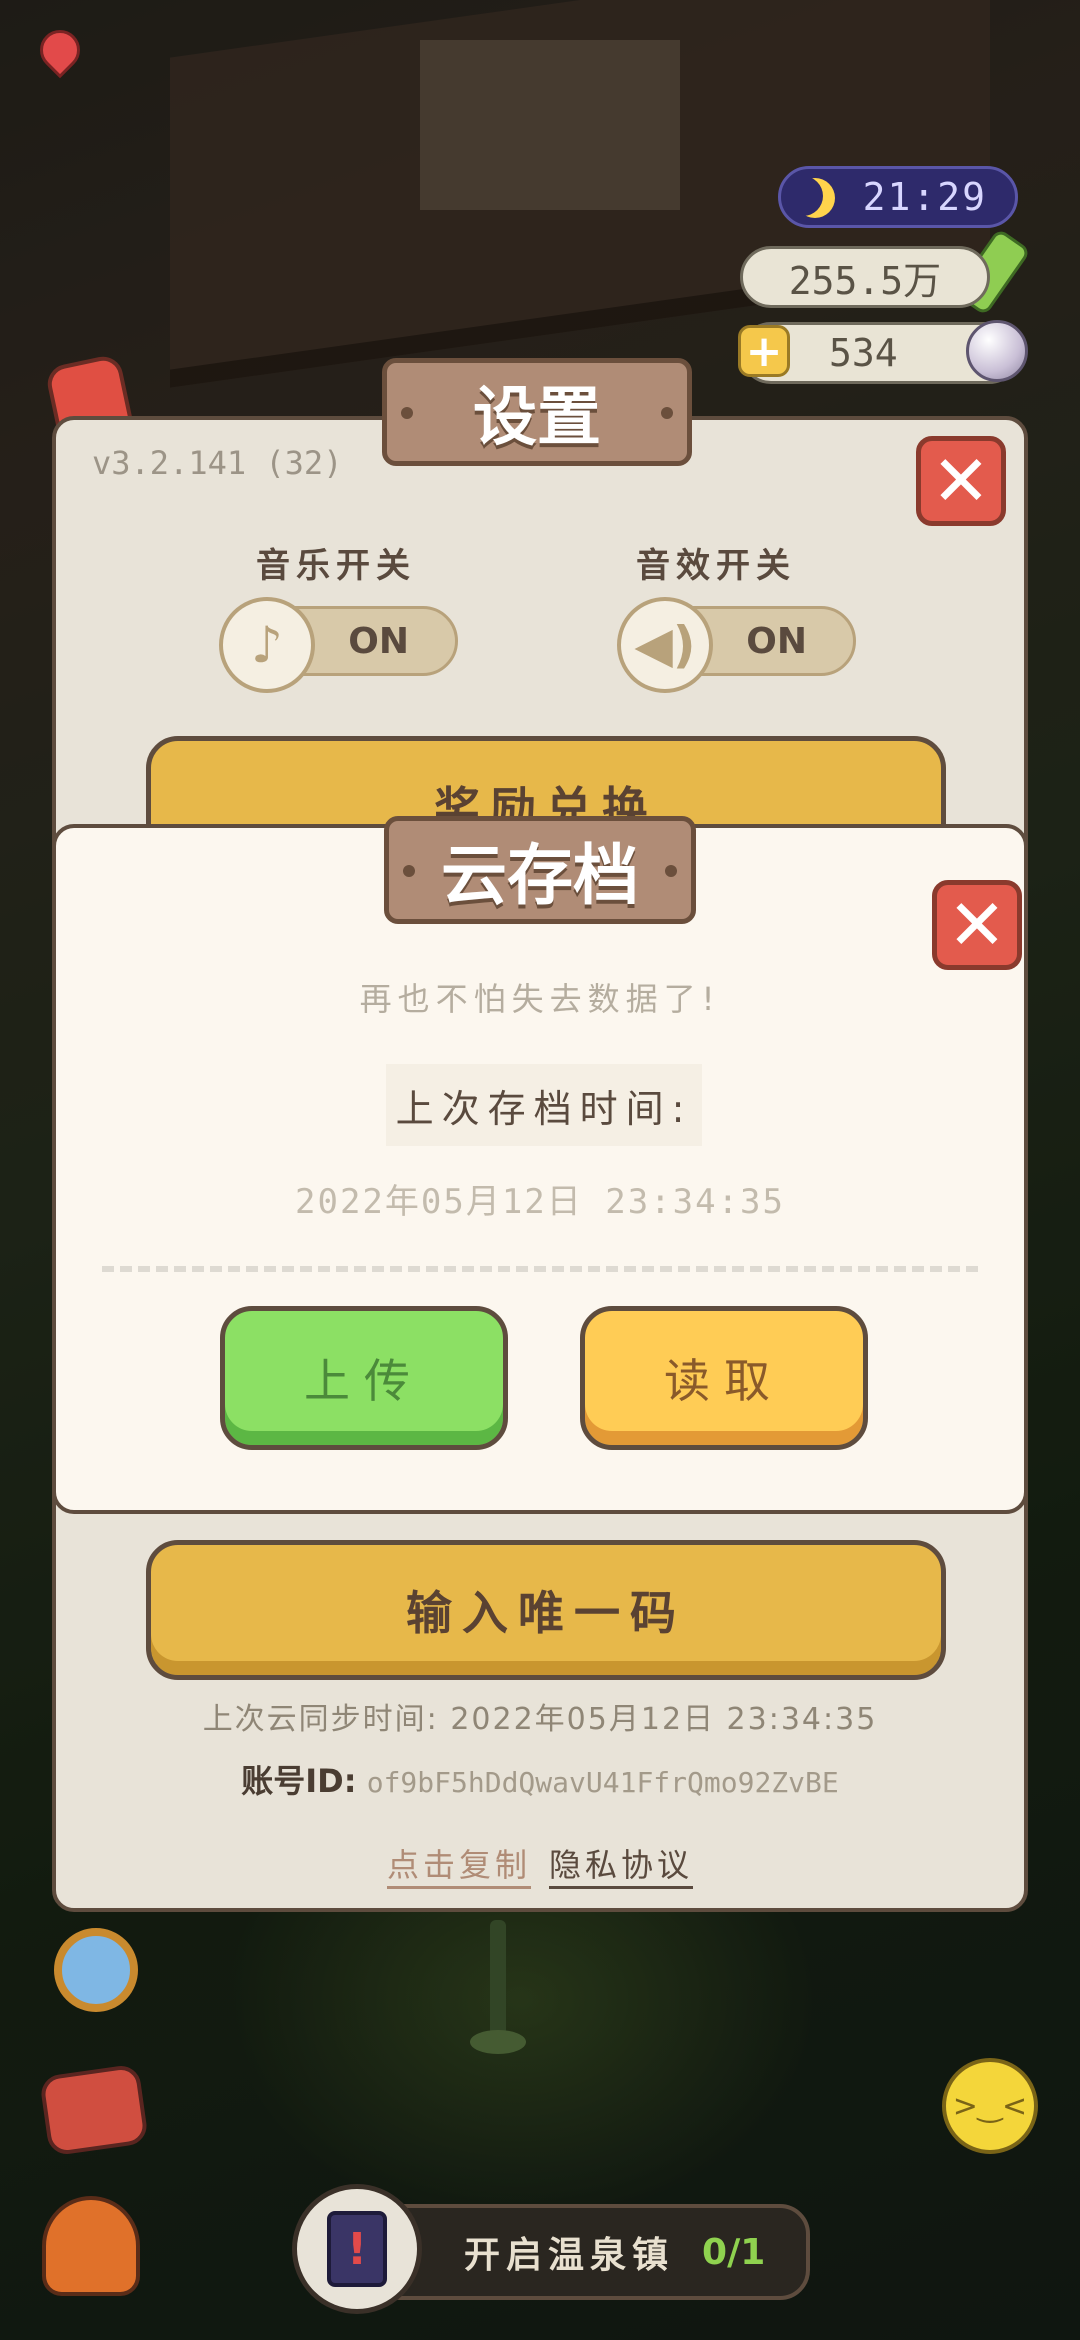 Image resolution: width=1080 pixels, height=2340 pixels. Describe the element at coordinates (96, 1970) in the screenshot. I see `search-icon` at that location.